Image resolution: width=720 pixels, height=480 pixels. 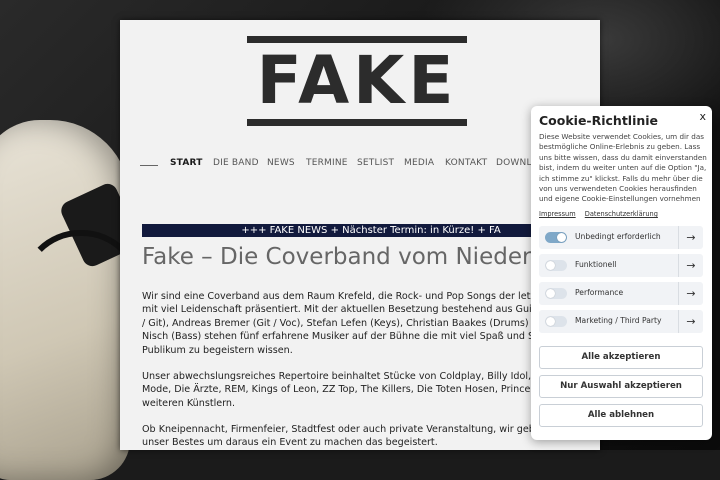 I want to click on category-label: Performance, so click(x=599, y=292).